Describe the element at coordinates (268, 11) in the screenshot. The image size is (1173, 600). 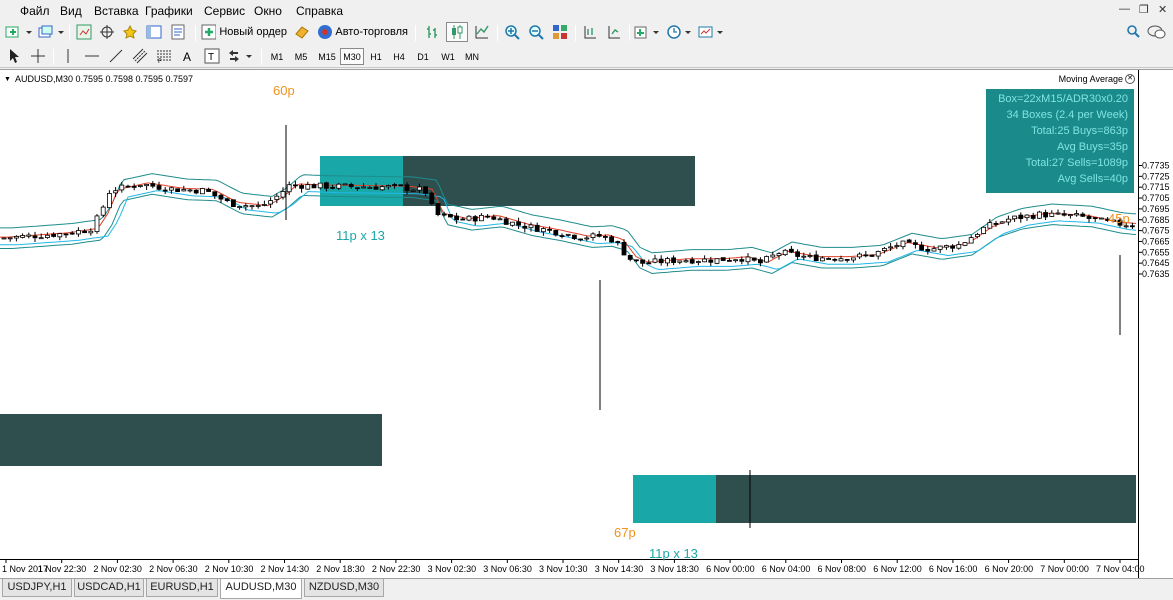
I see `menu-window: Окно` at that location.